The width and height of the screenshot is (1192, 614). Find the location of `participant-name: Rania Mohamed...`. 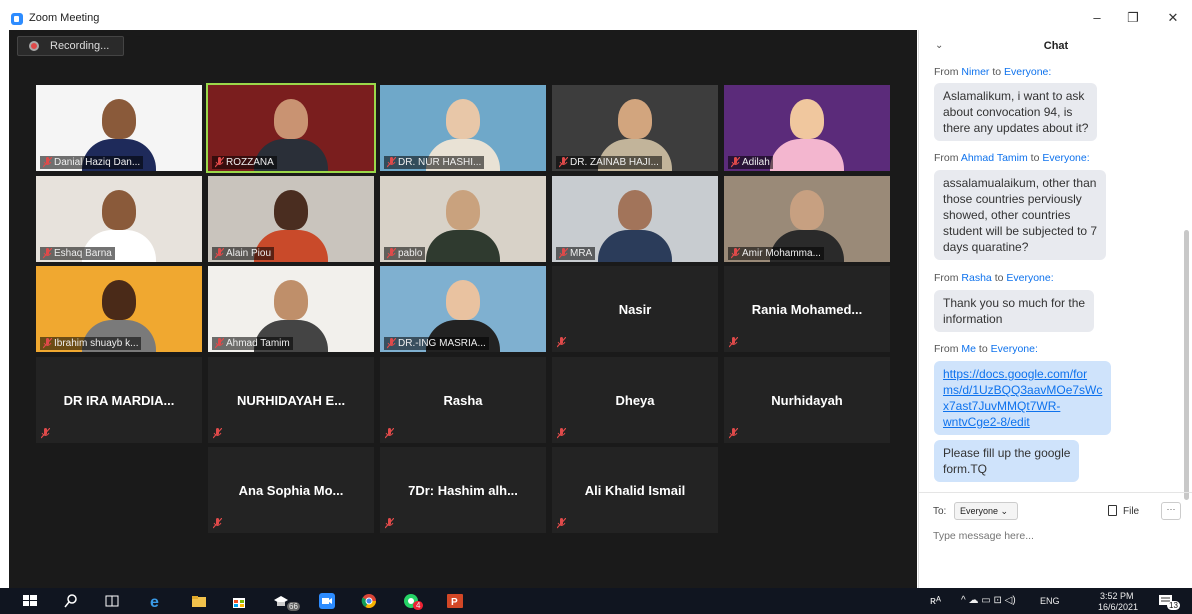

participant-name: Rania Mohamed... is located at coordinates (807, 309).